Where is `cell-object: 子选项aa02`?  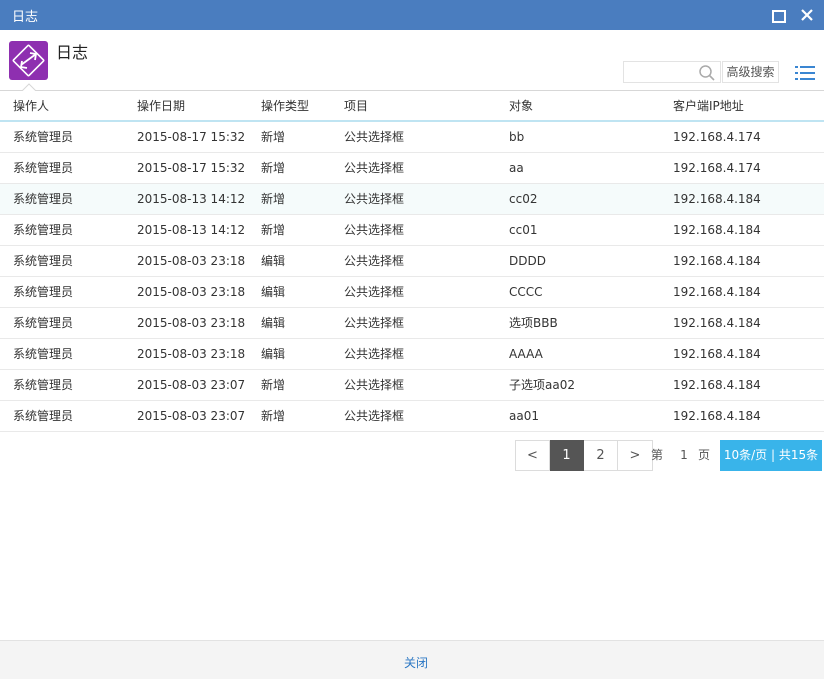 cell-object: 子选项aa02 is located at coordinates (542, 385).